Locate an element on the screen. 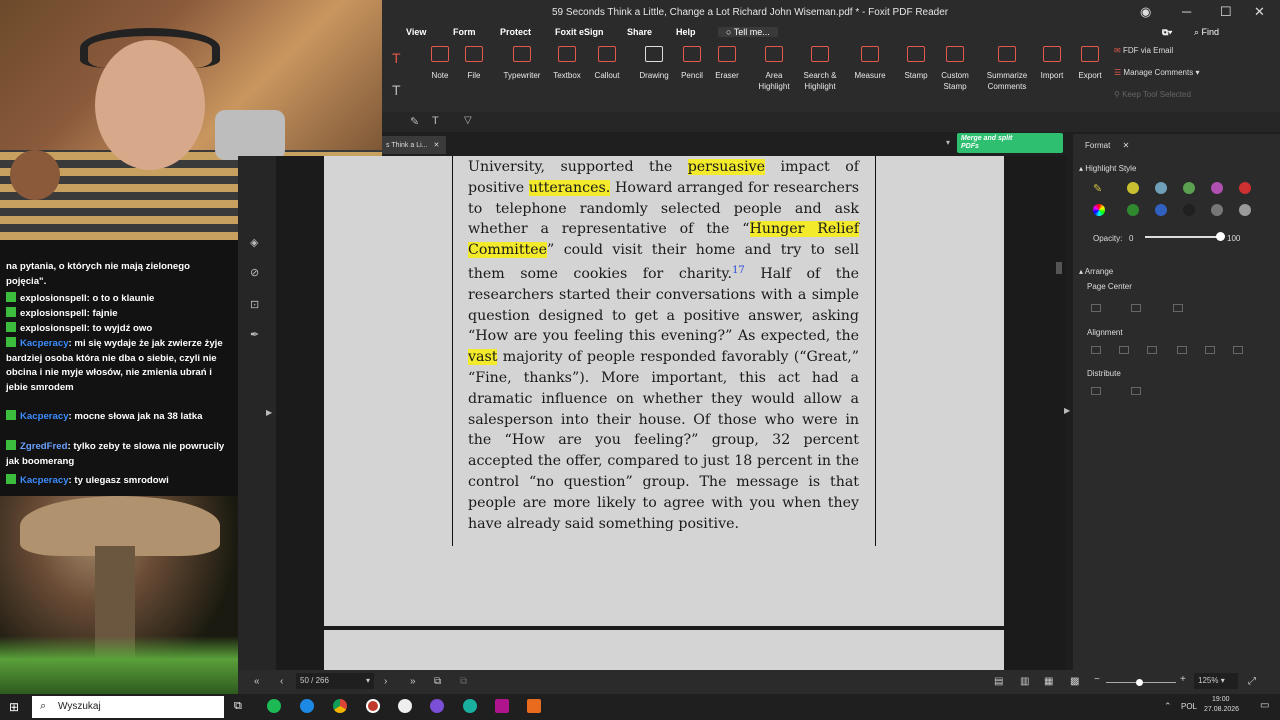  close-icon: ✕ is located at coordinates (1126, 145).